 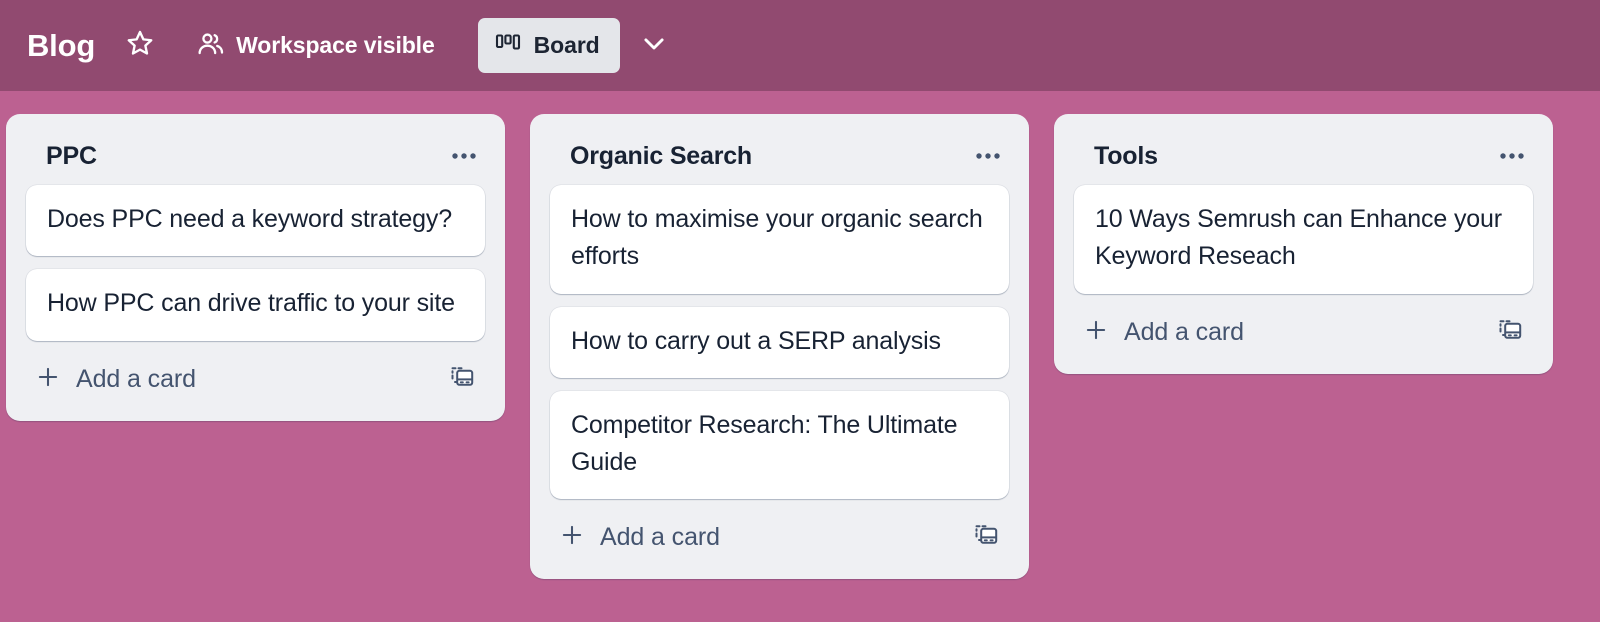 I want to click on board-card: Does PPC need a keyword strategy?, so click(x=255, y=221).